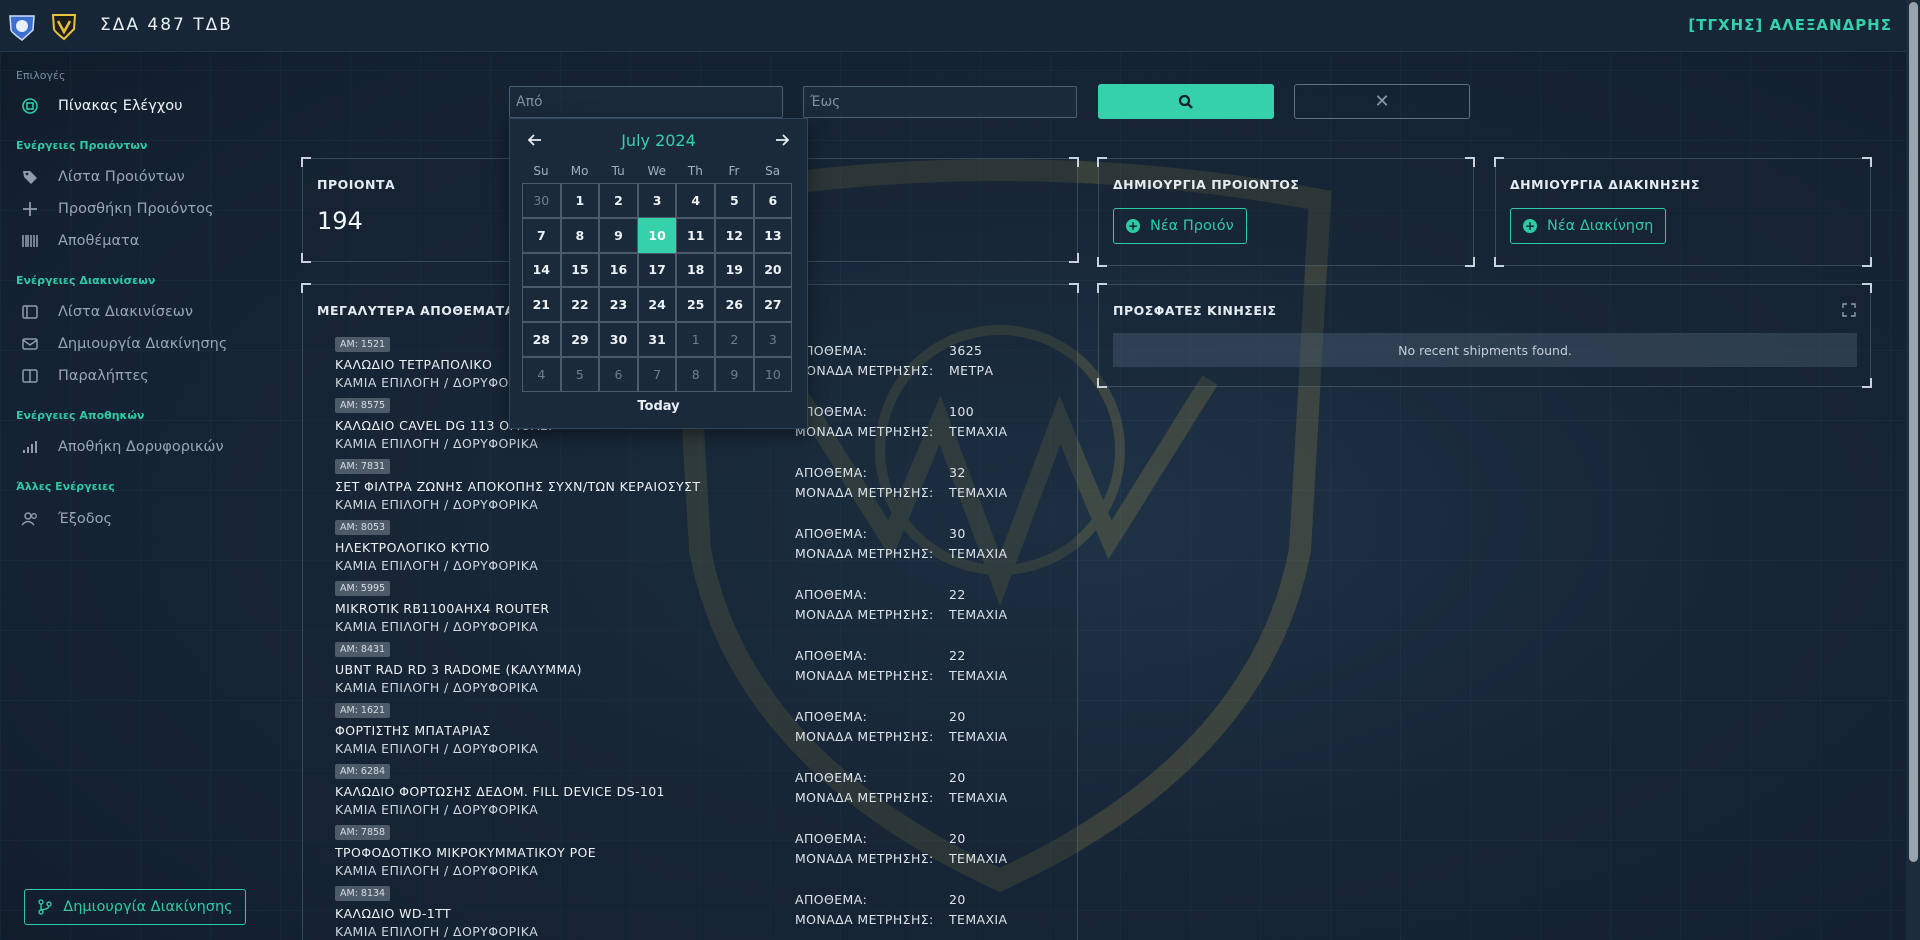  I want to click on calendar-day: 31, so click(657, 339).